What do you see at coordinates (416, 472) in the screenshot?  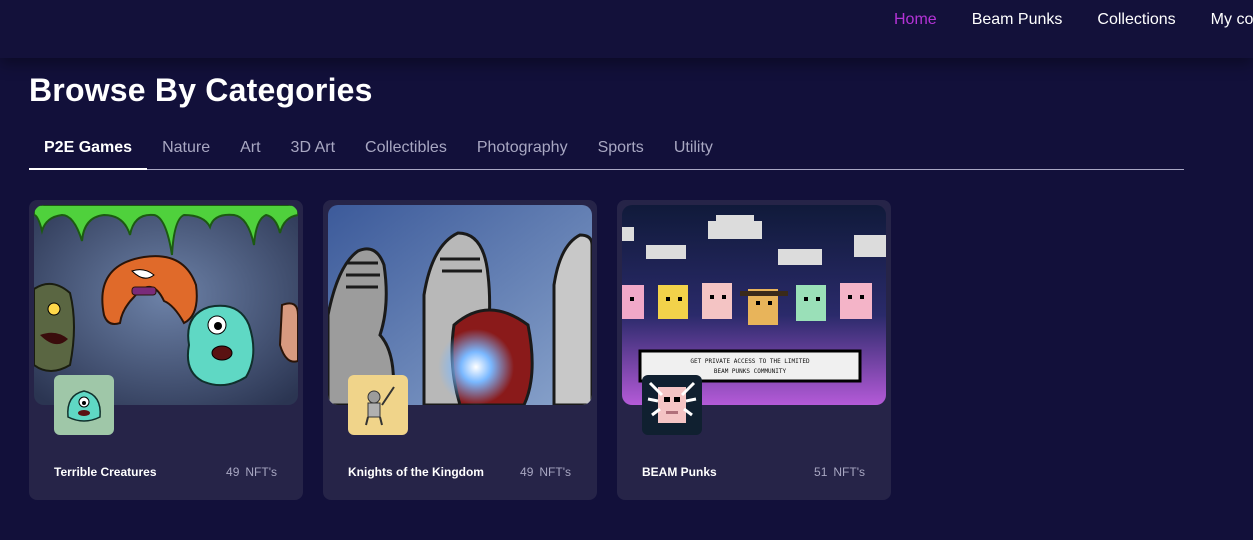 I see `collection-name: Knights of the Kingdom` at bounding box center [416, 472].